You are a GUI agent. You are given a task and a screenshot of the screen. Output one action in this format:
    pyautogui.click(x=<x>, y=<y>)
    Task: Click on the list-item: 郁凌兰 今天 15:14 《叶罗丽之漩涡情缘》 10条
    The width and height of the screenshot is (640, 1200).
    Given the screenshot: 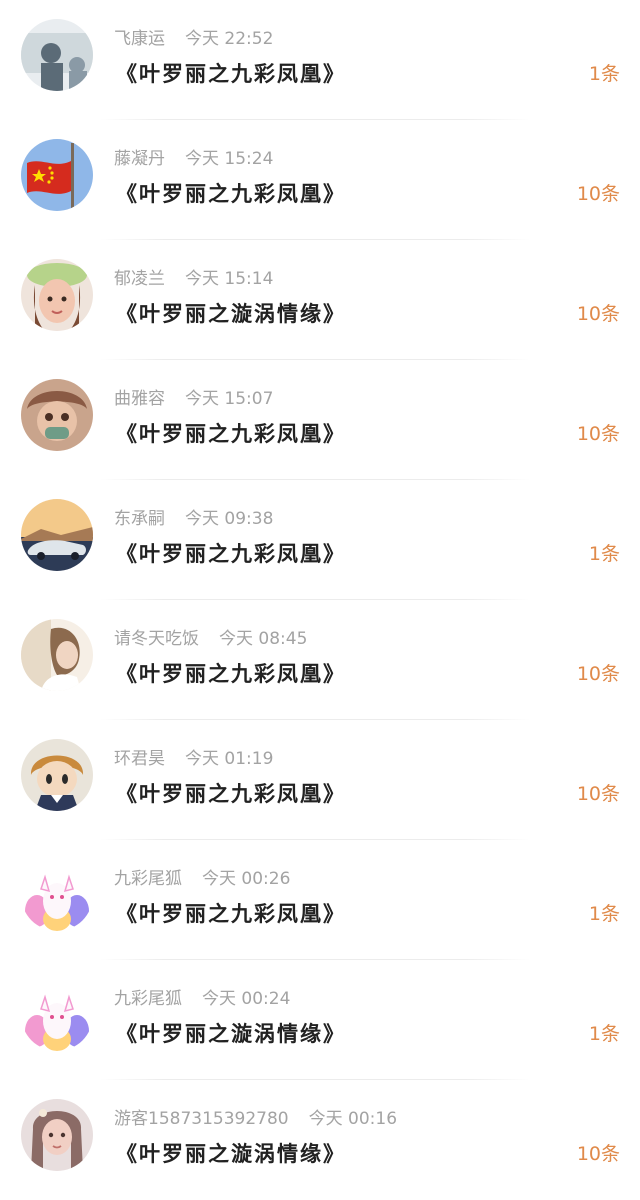 What is the action you would take?
    pyautogui.click(x=320, y=300)
    